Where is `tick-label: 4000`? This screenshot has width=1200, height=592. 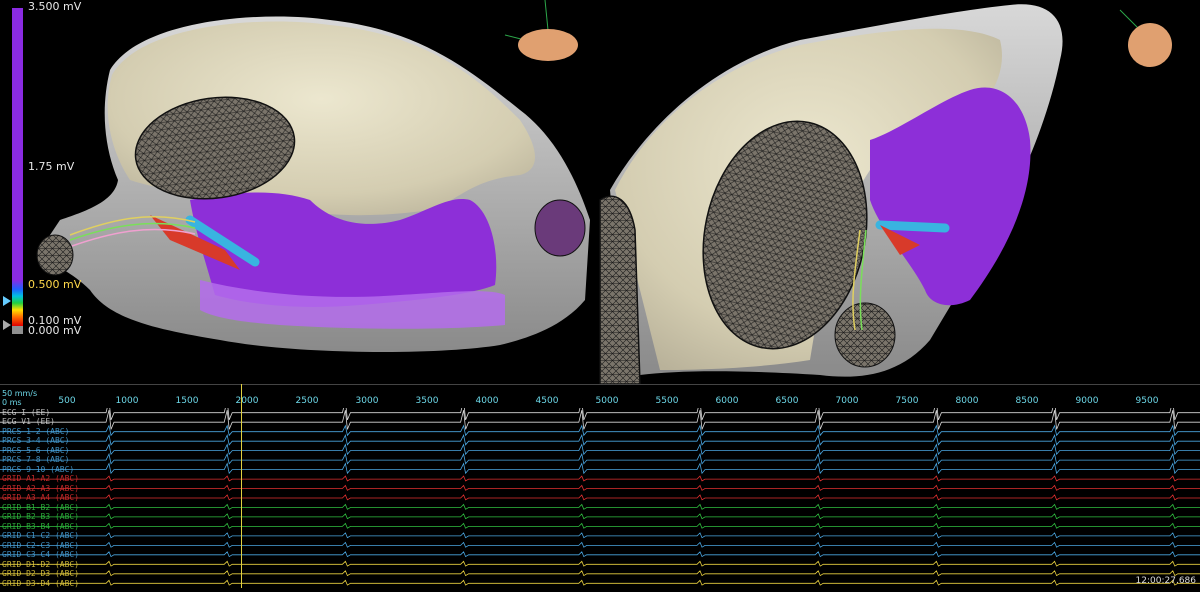
tick-label: 4000 is located at coordinates (487, 401).